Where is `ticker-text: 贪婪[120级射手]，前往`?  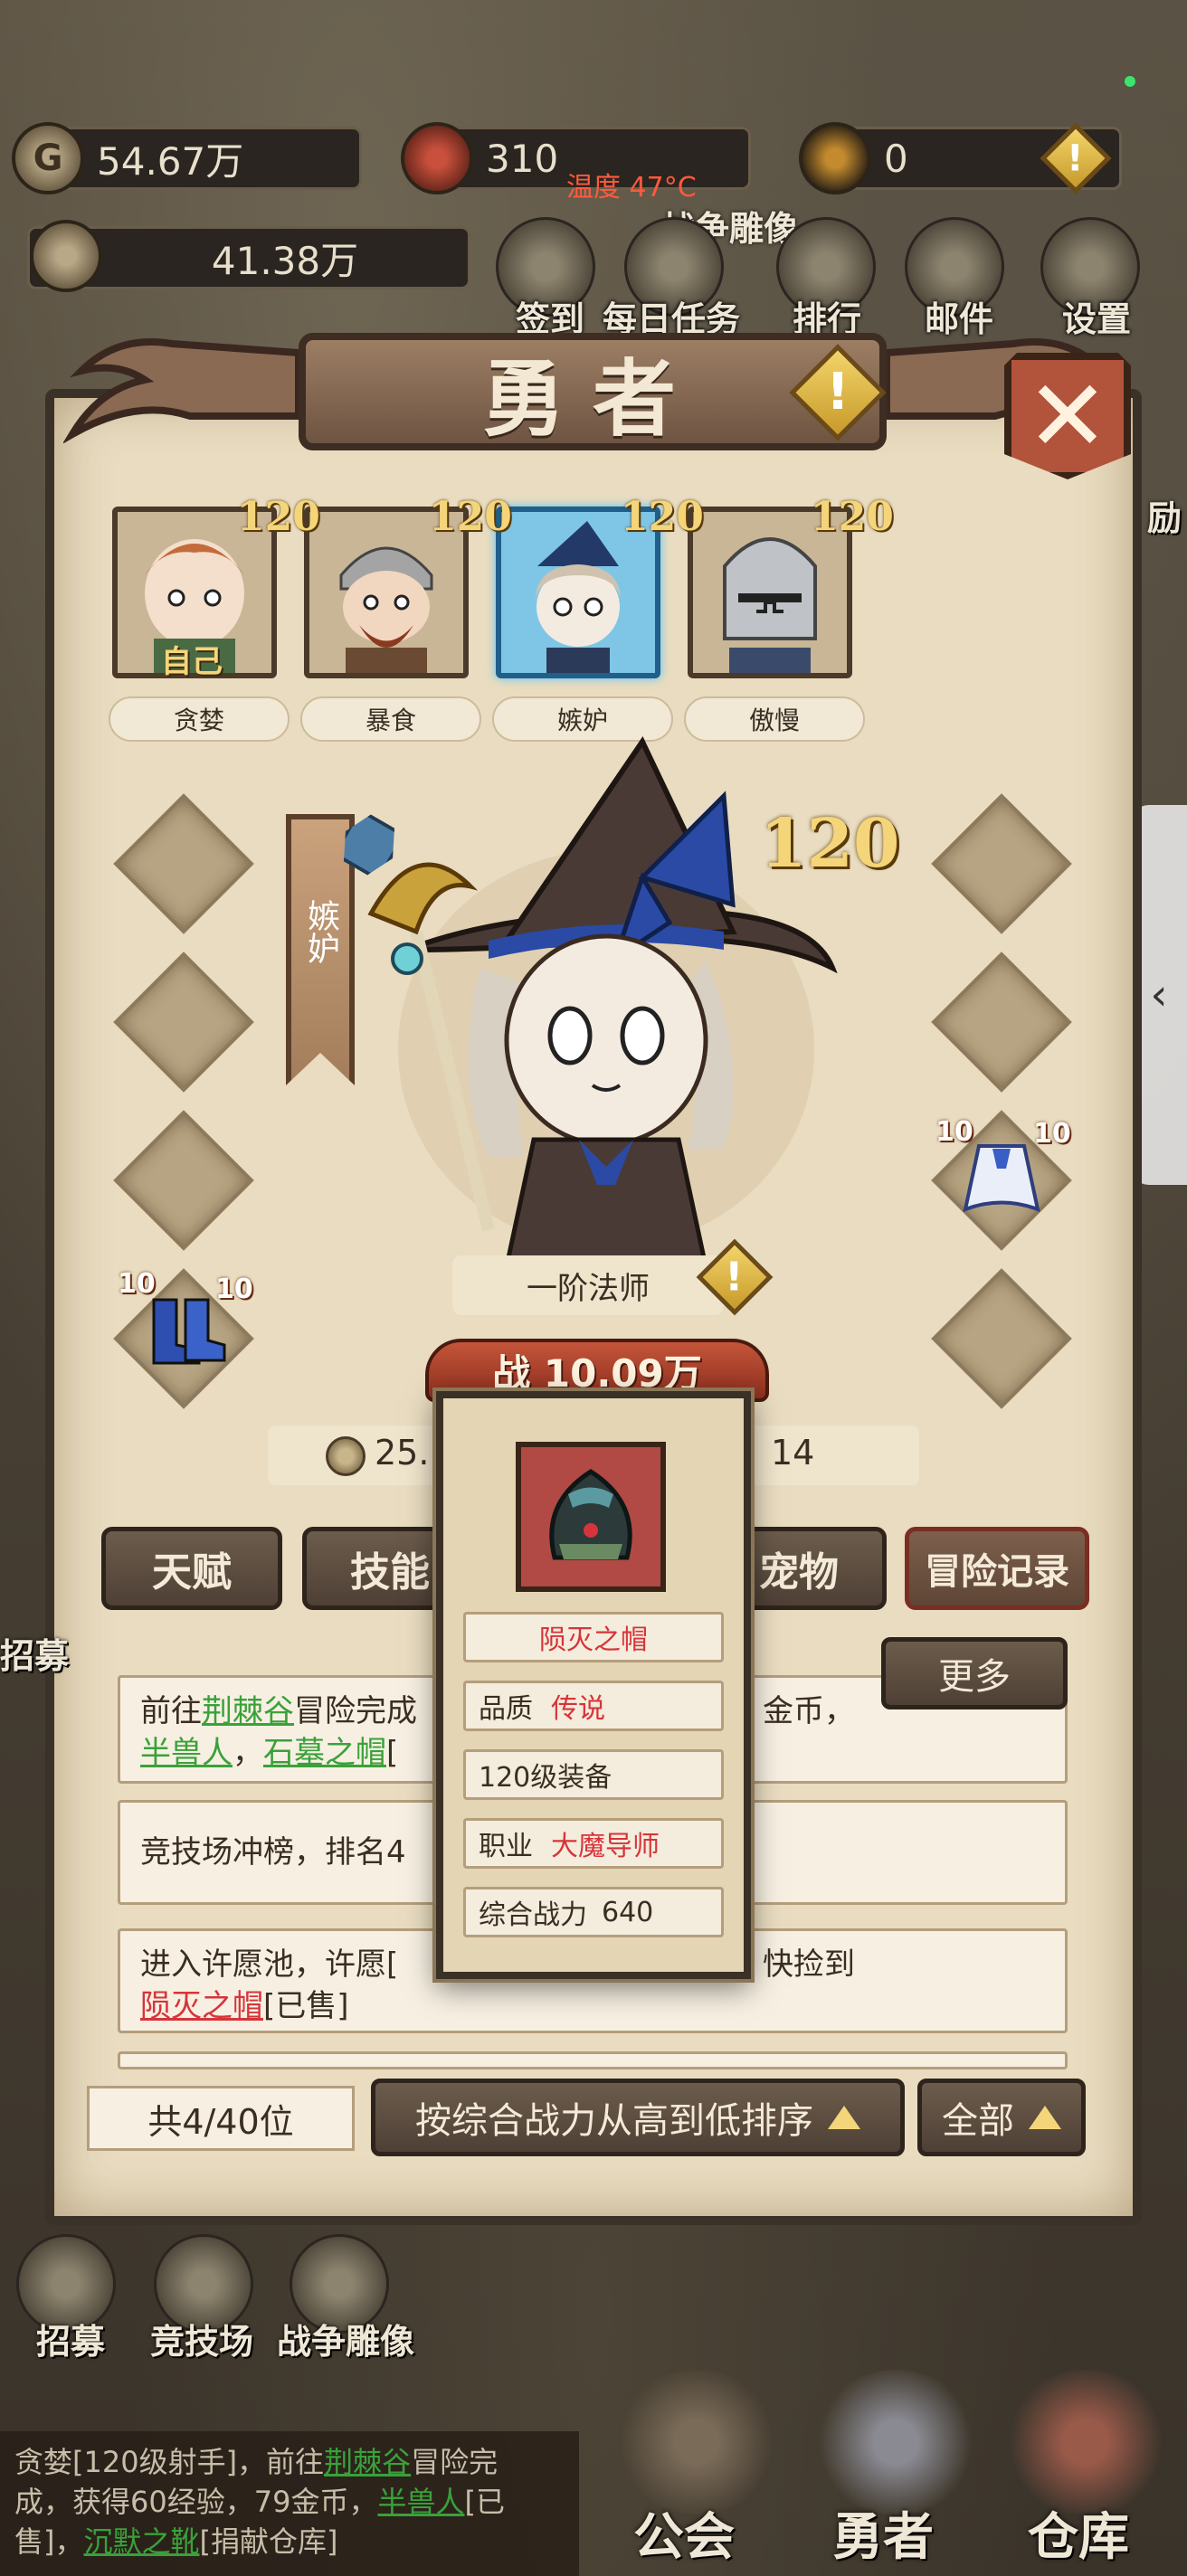
ticker-text: 贪婪[120级射手]，前往 is located at coordinates (169, 2462).